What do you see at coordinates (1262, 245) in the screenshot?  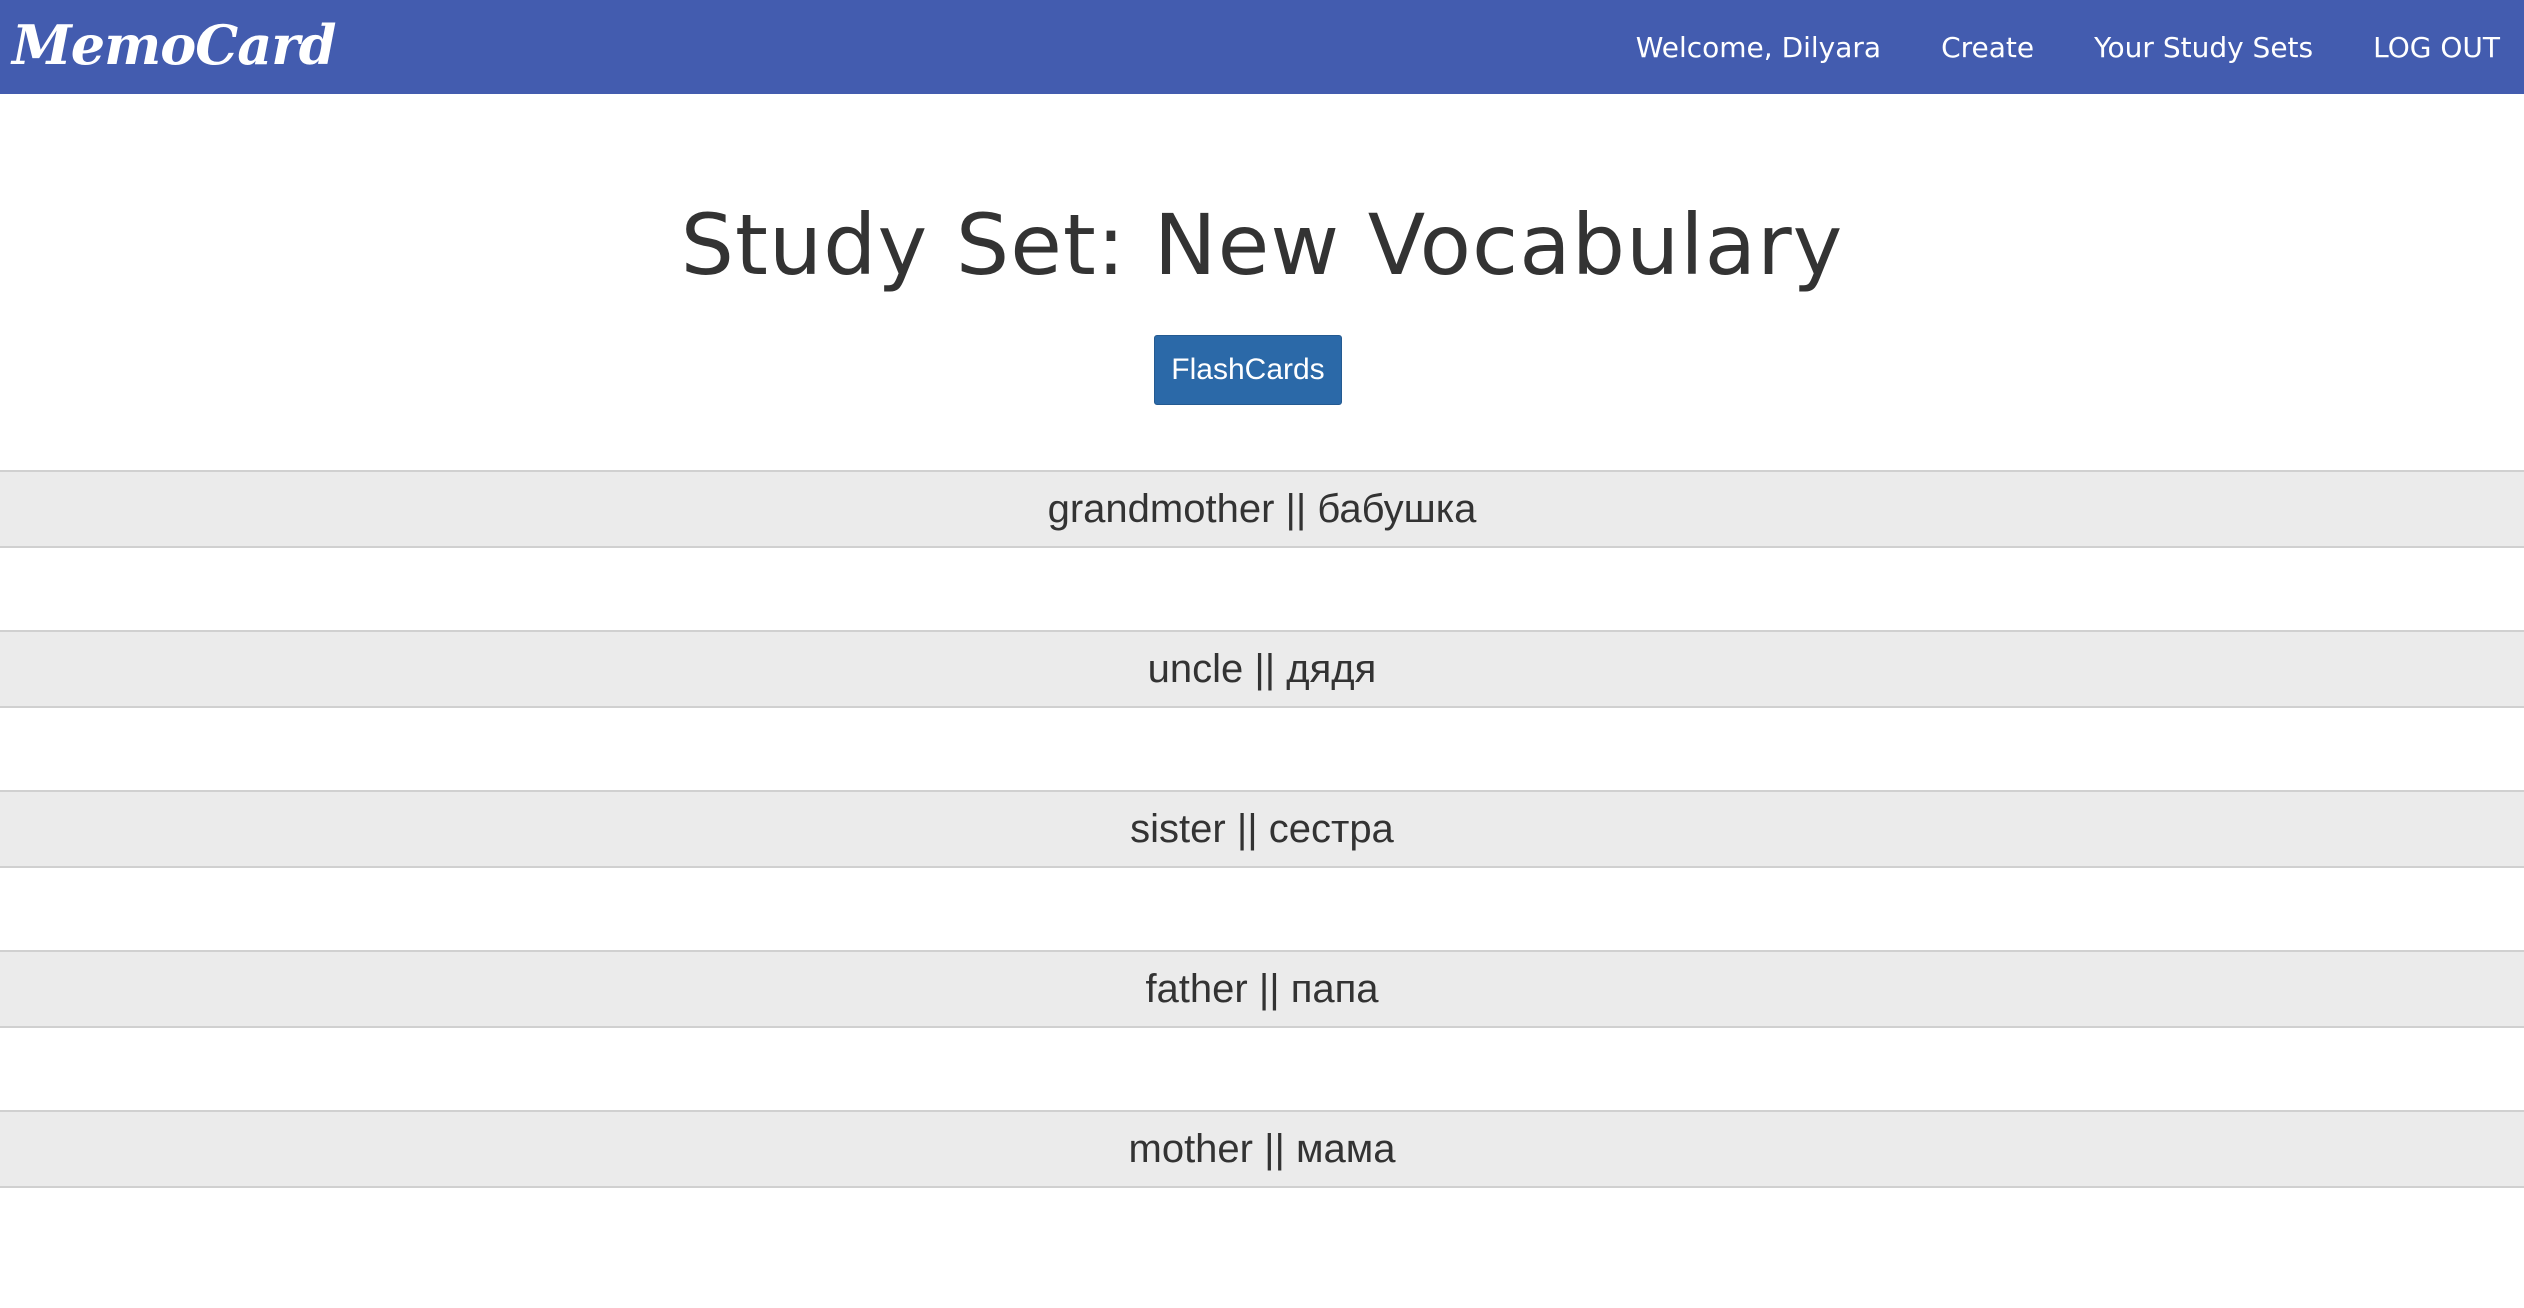 I see `page-title: Study Set: New Vocabulary` at bounding box center [1262, 245].